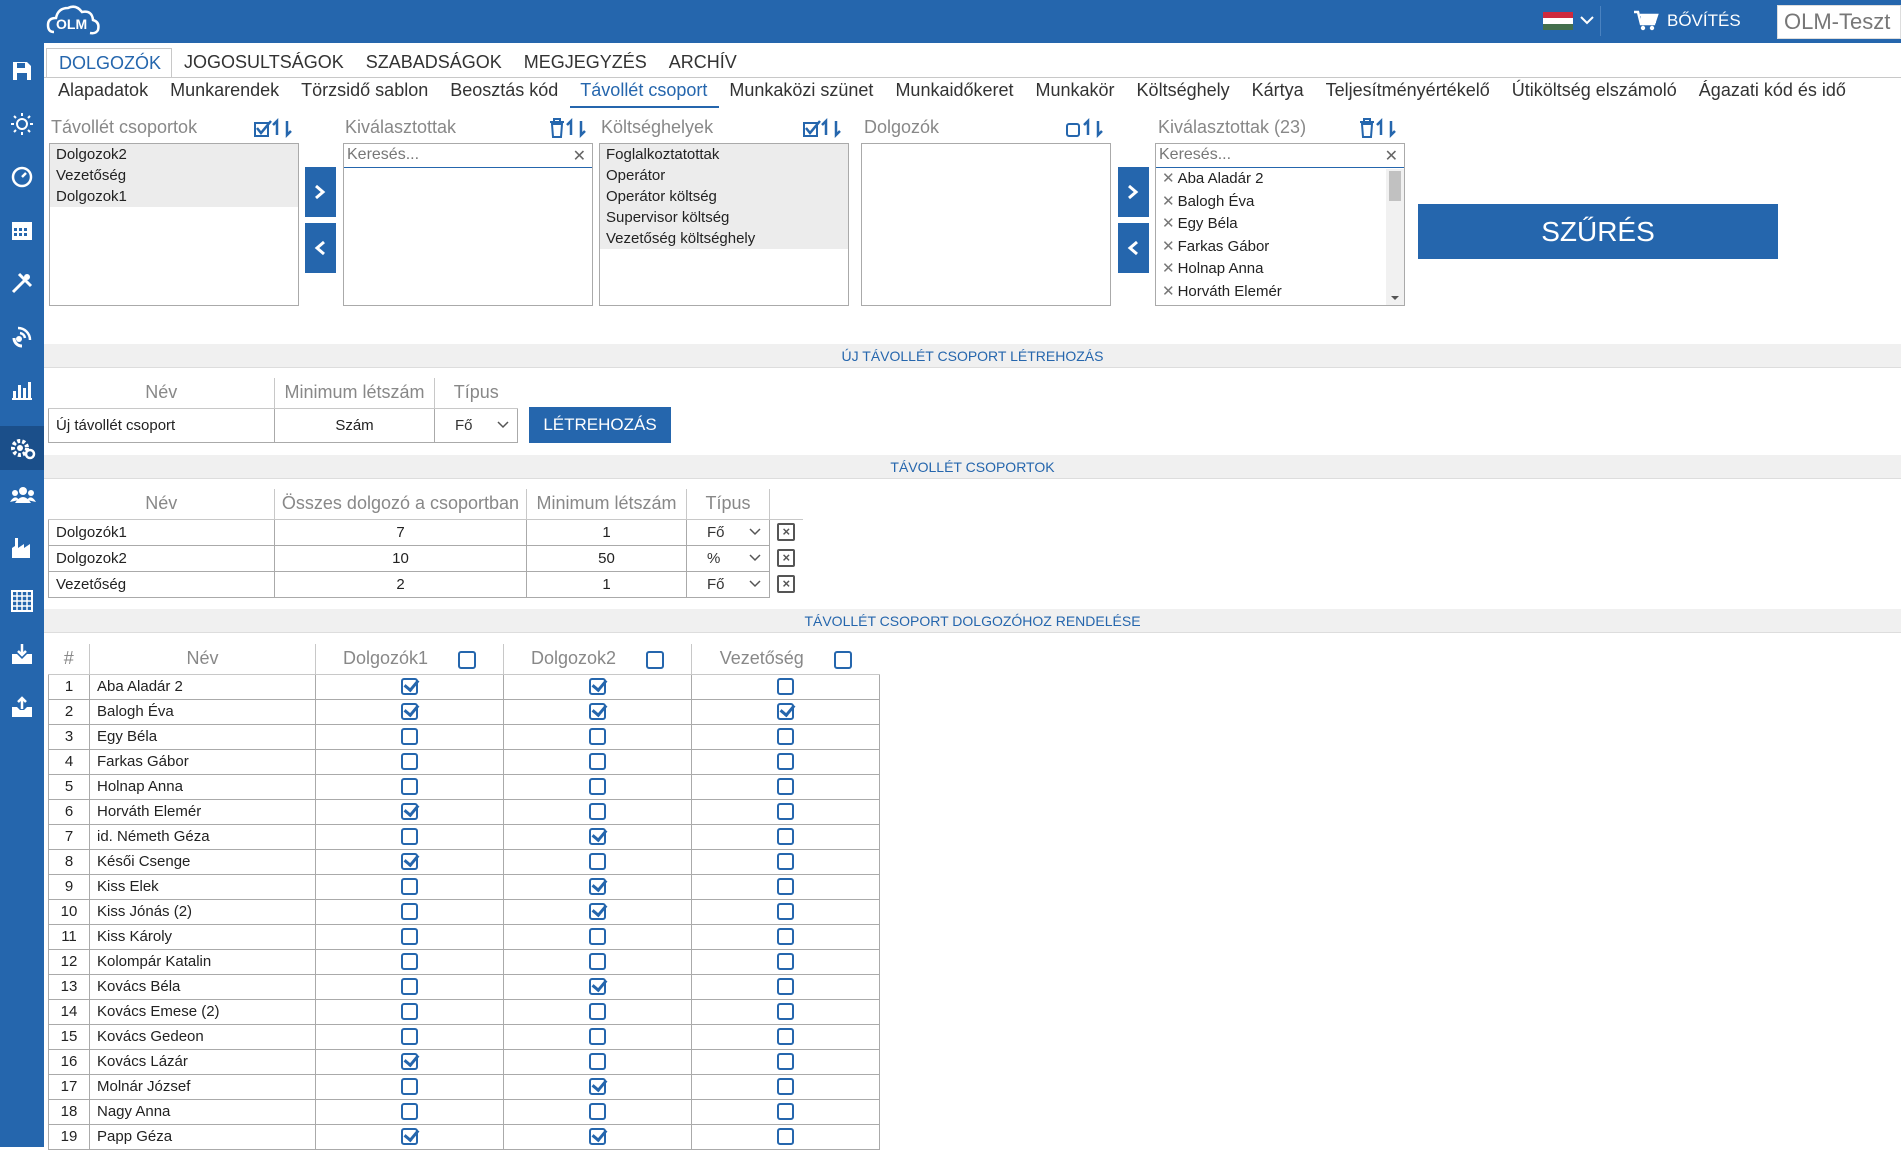 The image size is (1901, 1150). Describe the element at coordinates (22, 283) in the screenshot. I see `tools-icon` at that location.